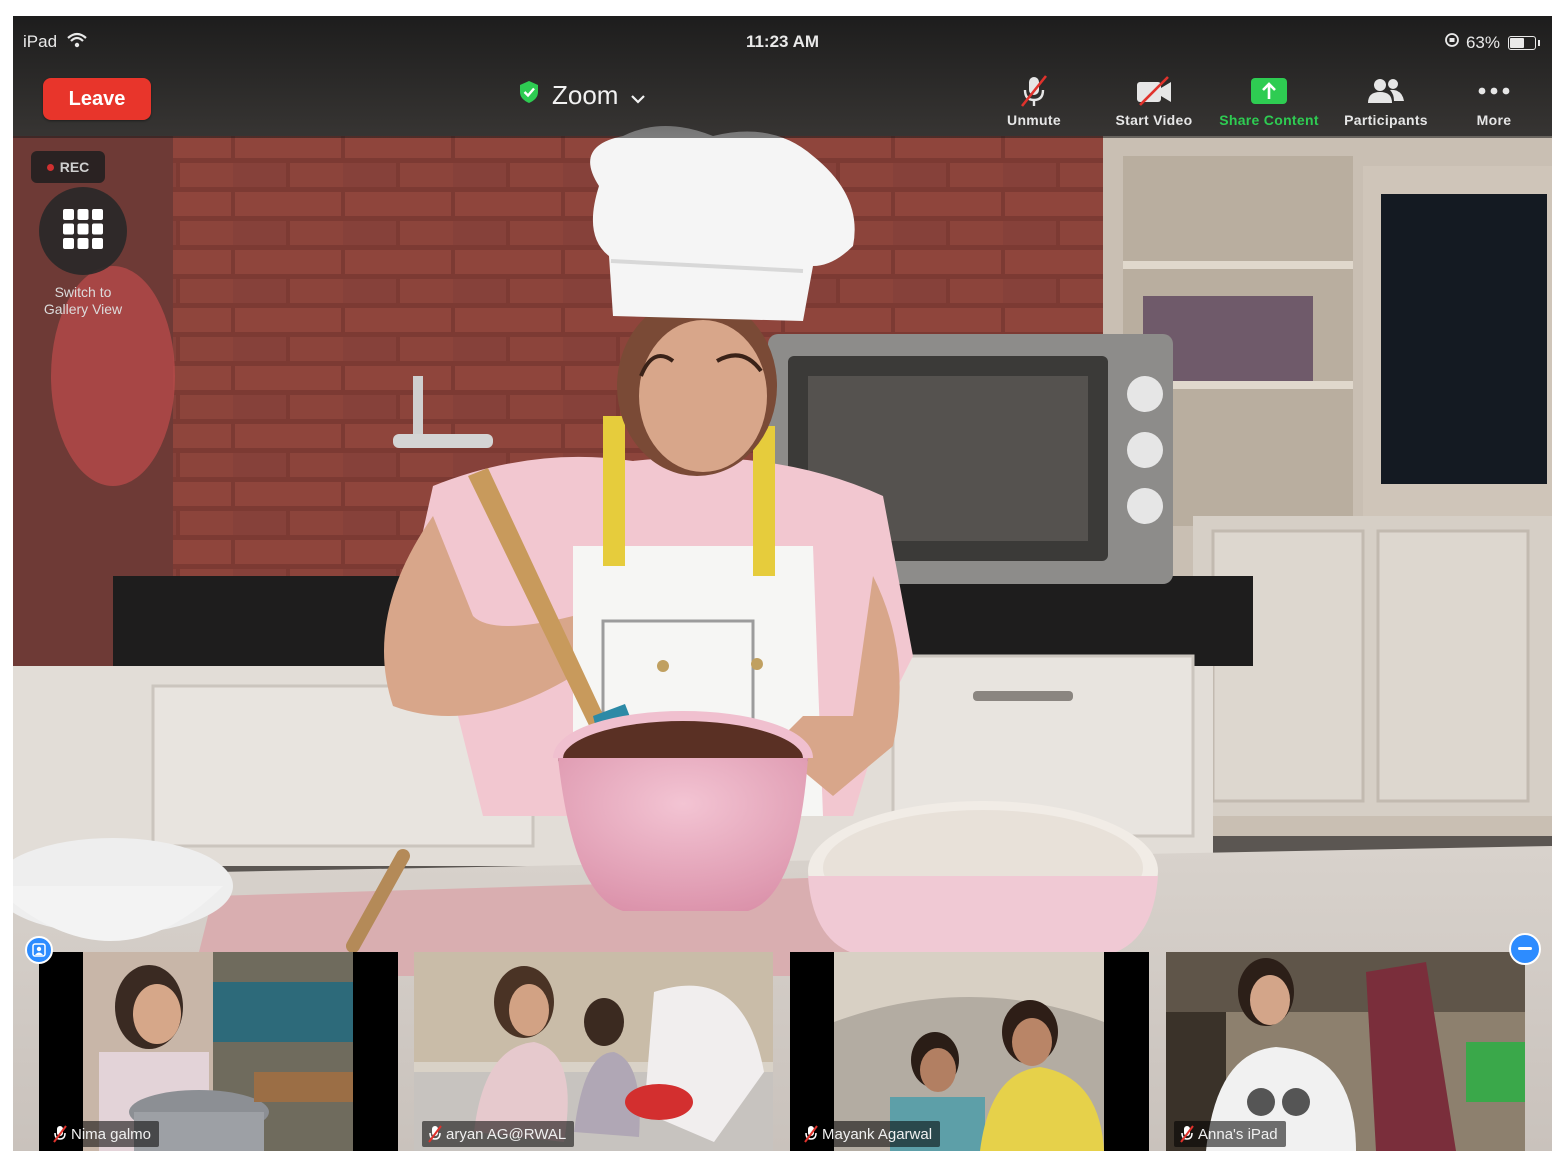  What do you see at coordinates (1269, 91) in the screenshot?
I see `share-up-arrow-icon` at bounding box center [1269, 91].